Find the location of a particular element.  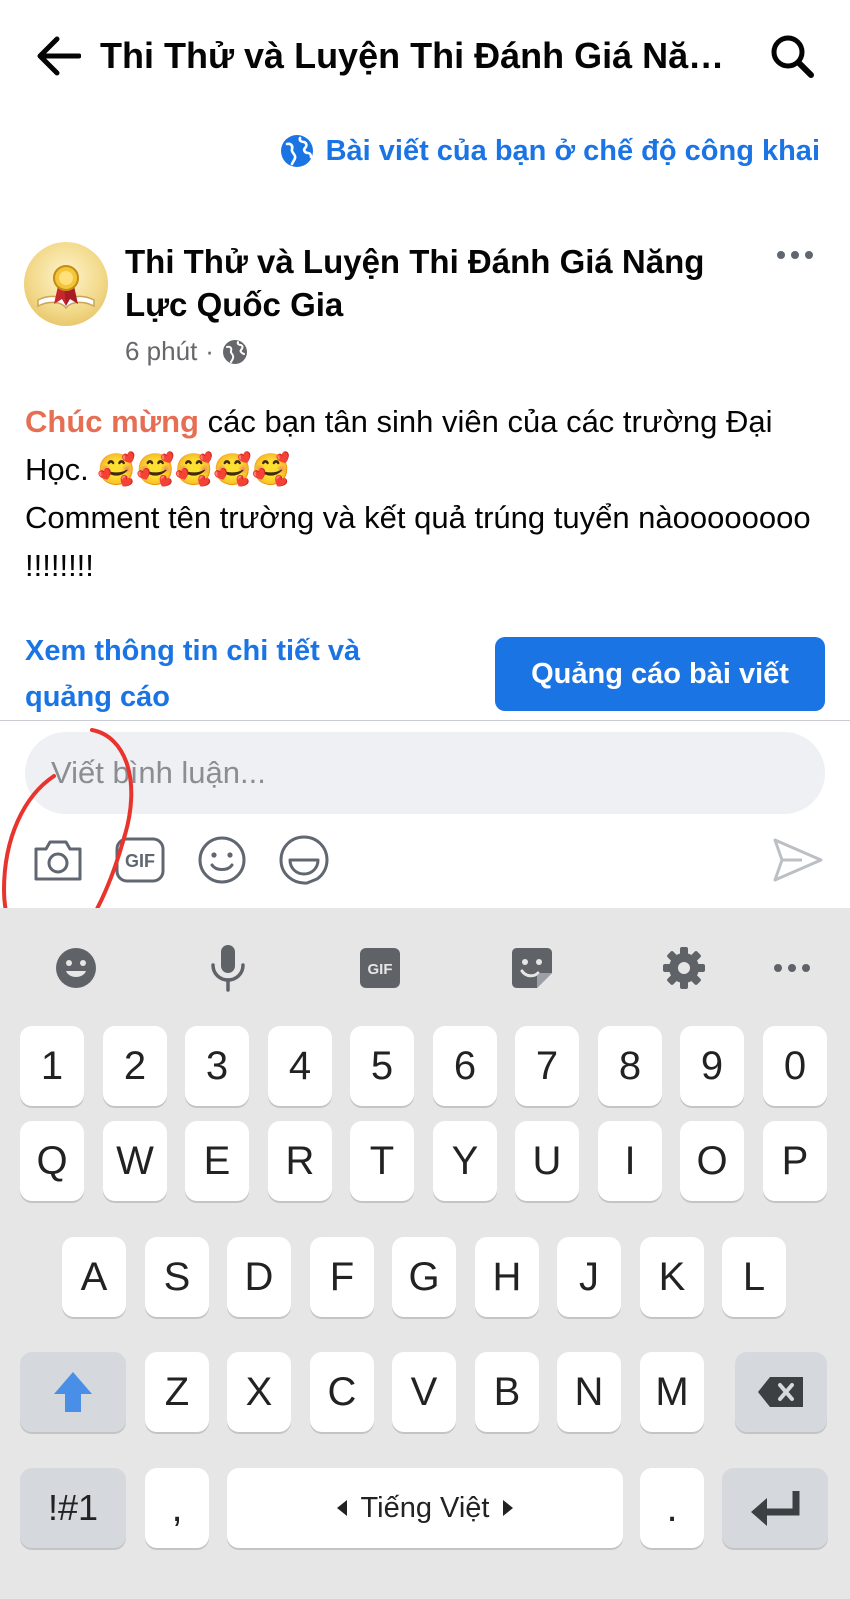

gif-text: GIF is located at coordinates (380, 969).